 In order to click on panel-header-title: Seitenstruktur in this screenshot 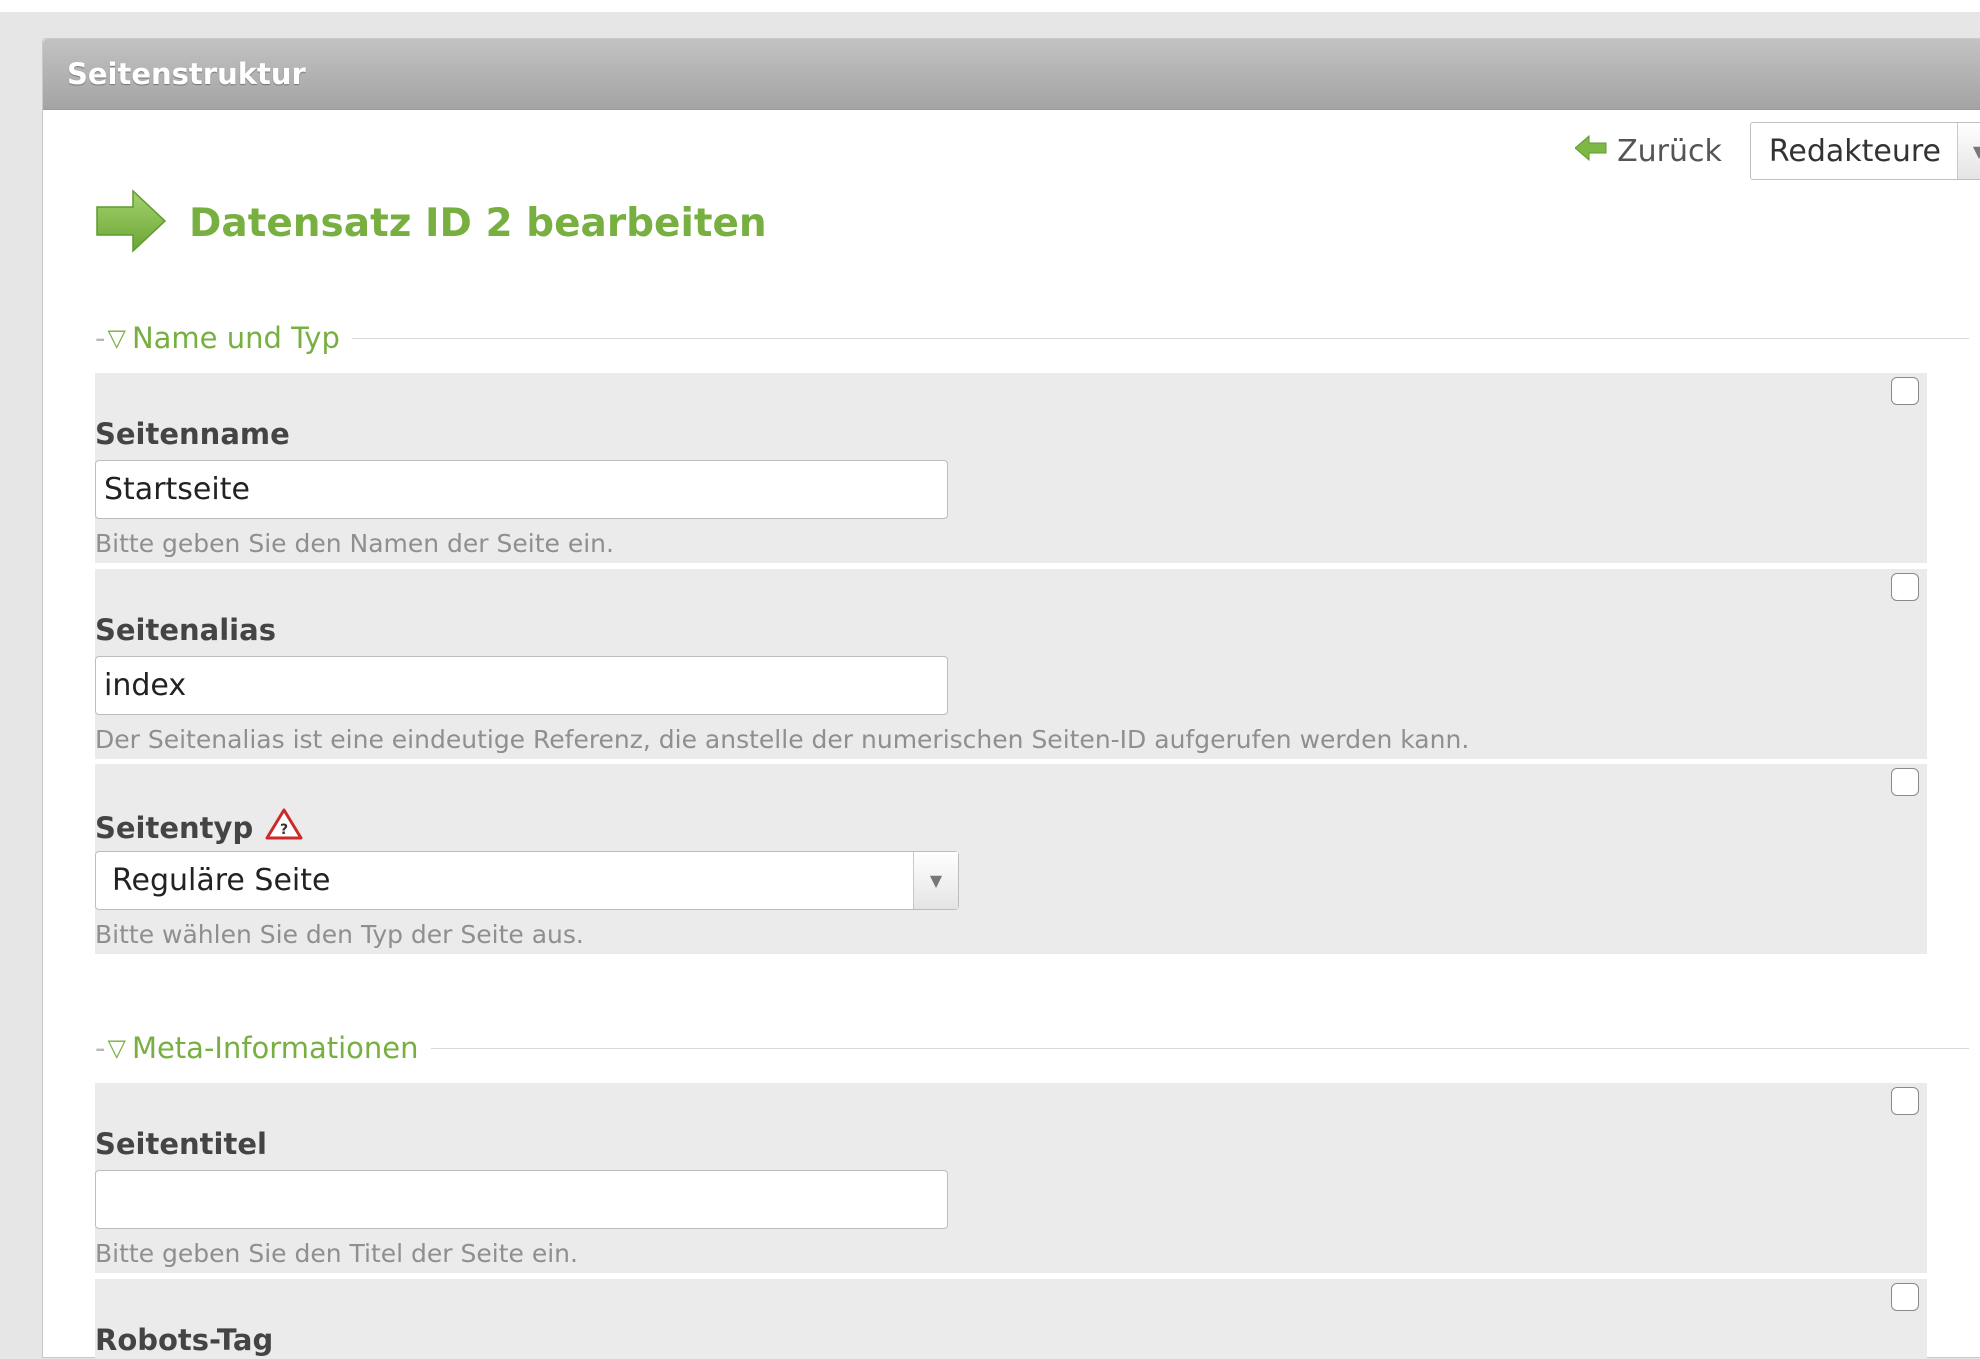, I will do `click(186, 74)`.